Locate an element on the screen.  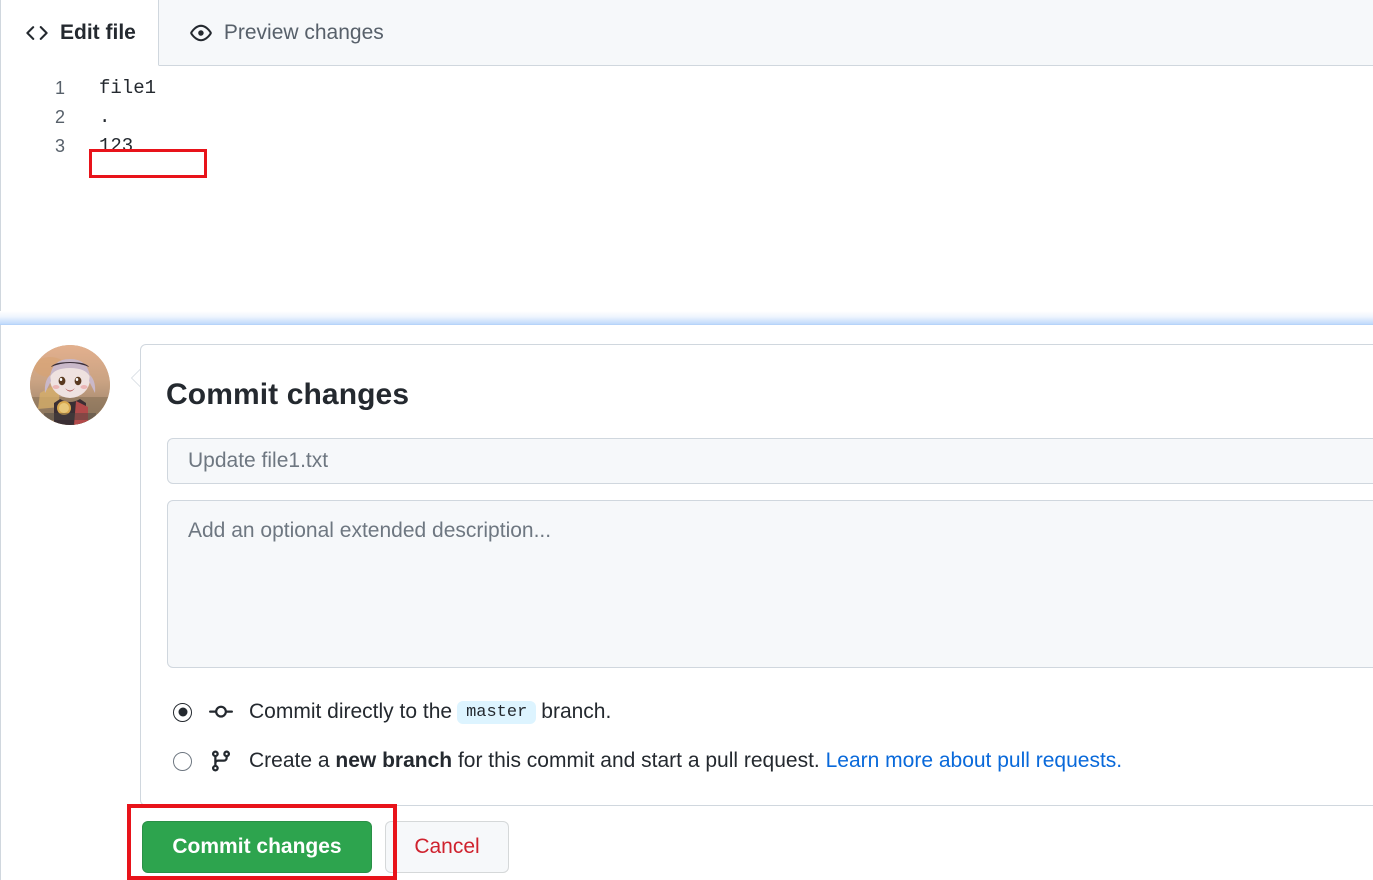
branch-badge-master: master is located at coordinates (497, 712).